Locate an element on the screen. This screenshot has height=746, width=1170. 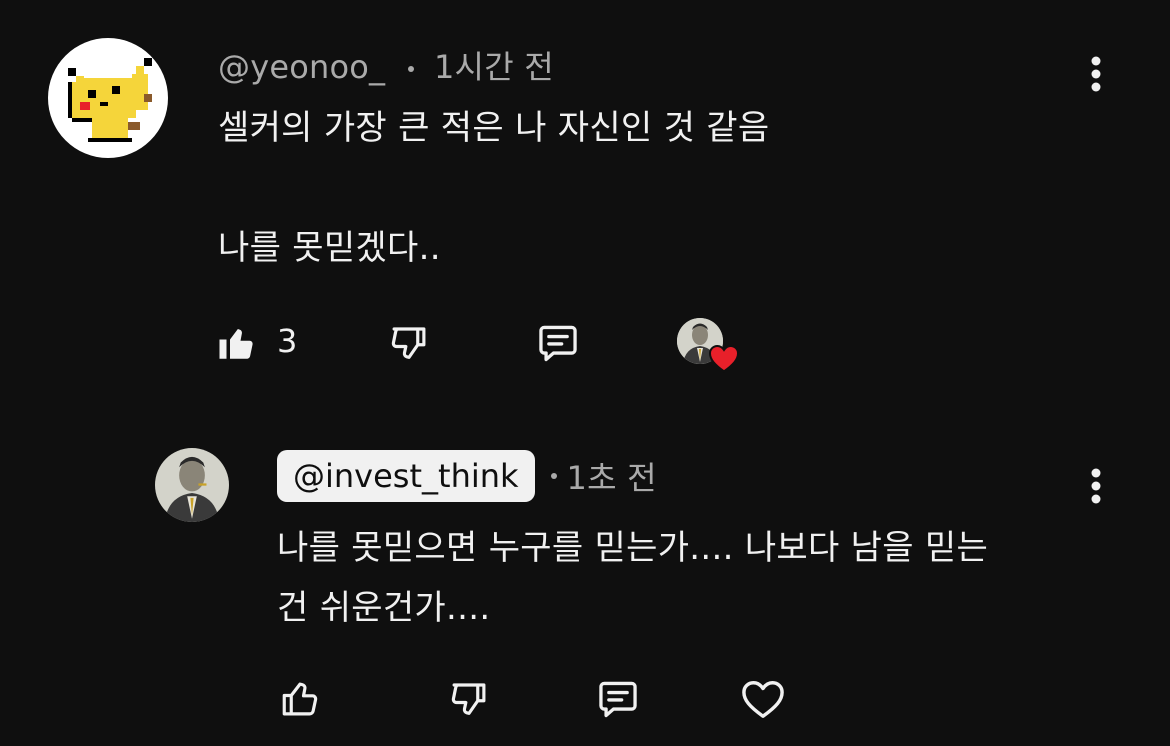
dislike-button is located at coordinates (409, 343).